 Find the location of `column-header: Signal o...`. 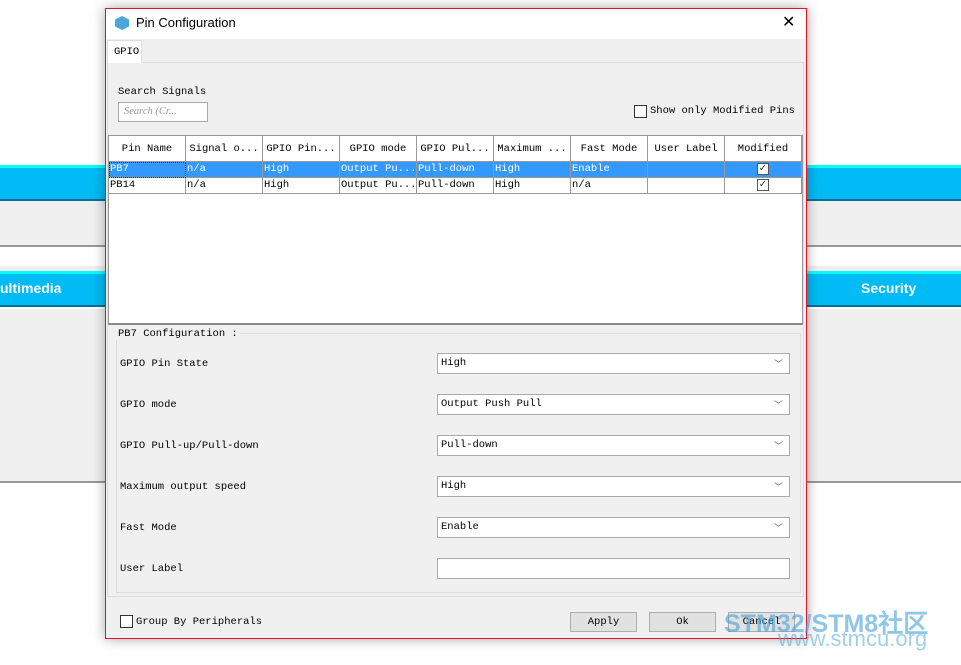

column-header: Signal o... is located at coordinates (224, 149).